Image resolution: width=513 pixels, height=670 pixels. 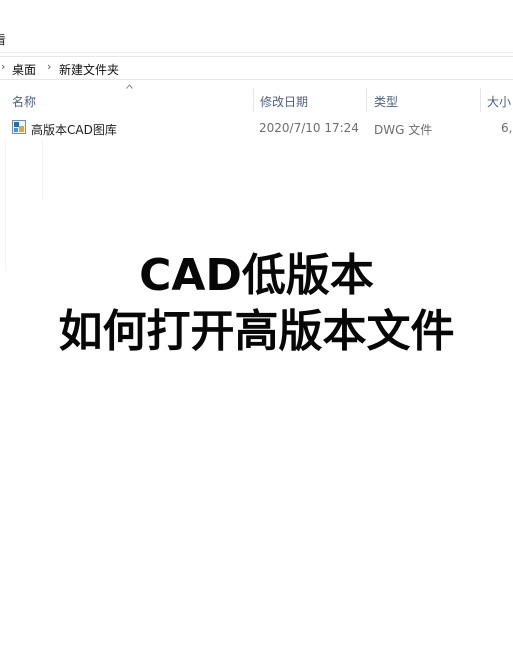 I want to click on file-name: 高版本CAD图库, so click(x=74, y=129).